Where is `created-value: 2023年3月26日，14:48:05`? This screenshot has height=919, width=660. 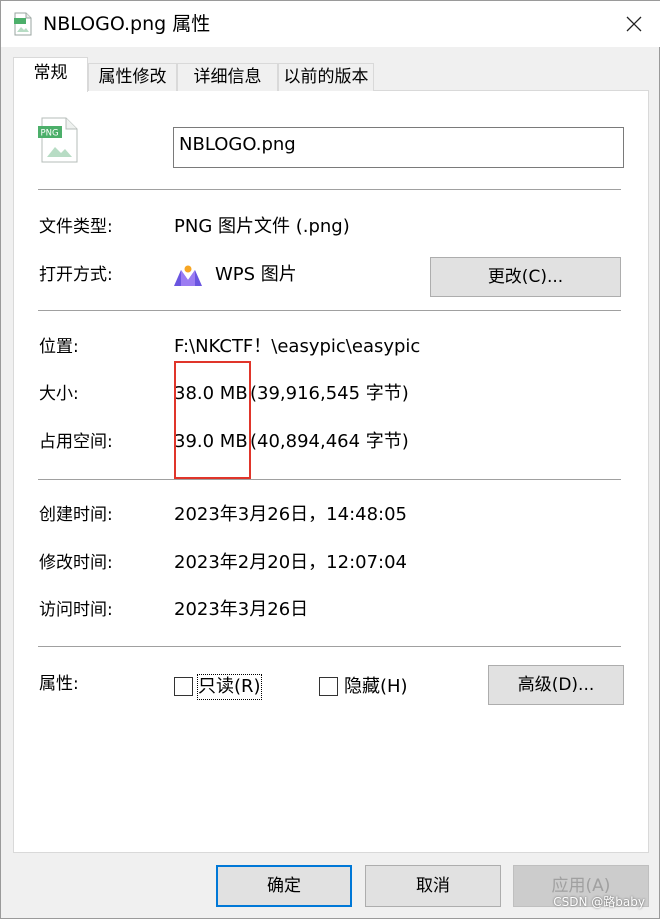 created-value: 2023年3月26日，14:48:05 is located at coordinates (291, 514).